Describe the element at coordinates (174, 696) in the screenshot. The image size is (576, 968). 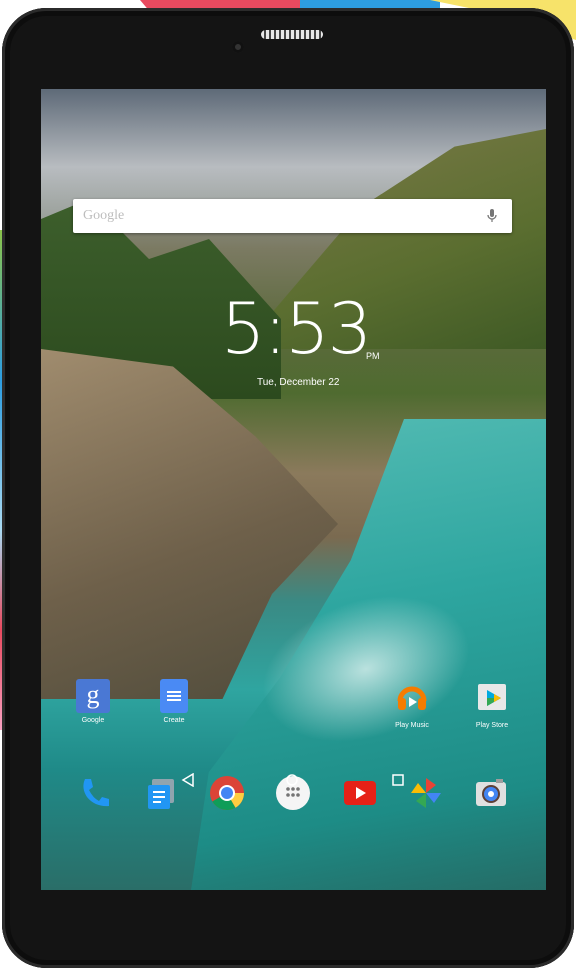
I see `docs-icon` at that location.